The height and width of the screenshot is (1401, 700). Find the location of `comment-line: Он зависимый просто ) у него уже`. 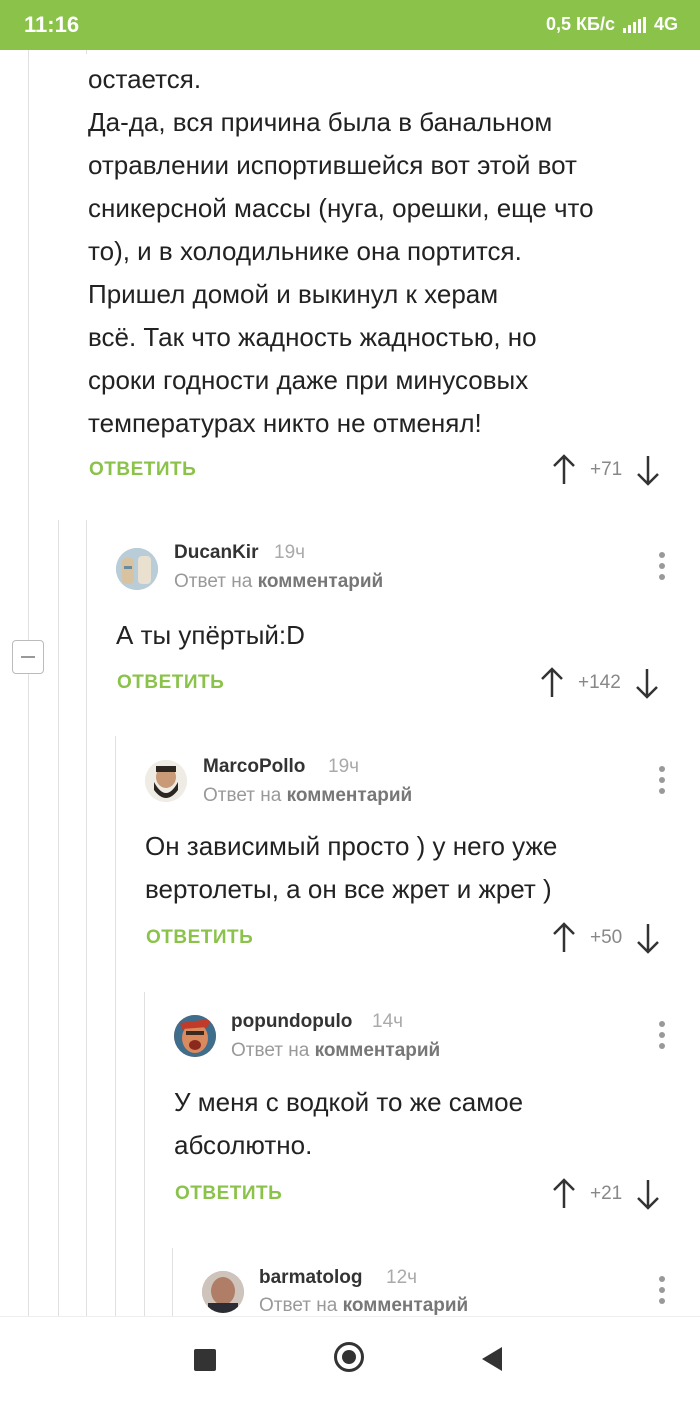

comment-line: Он зависимый просто ) у него уже is located at coordinates (351, 846).